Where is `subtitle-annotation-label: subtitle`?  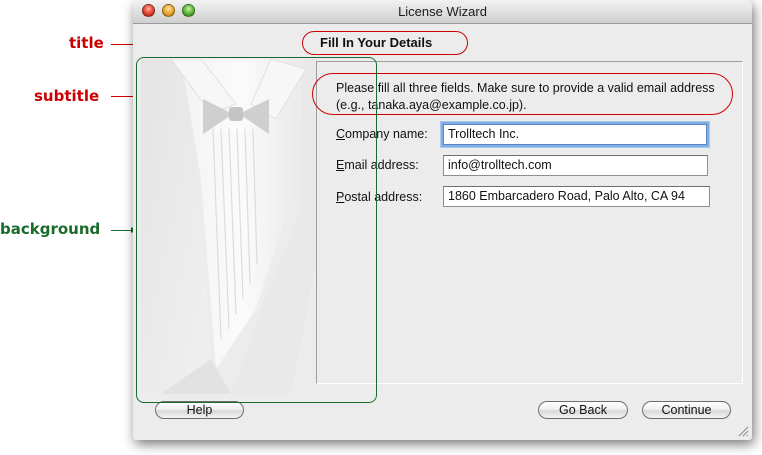 subtitle-annotation-label: subtitle is located at coordinates (67, 96).